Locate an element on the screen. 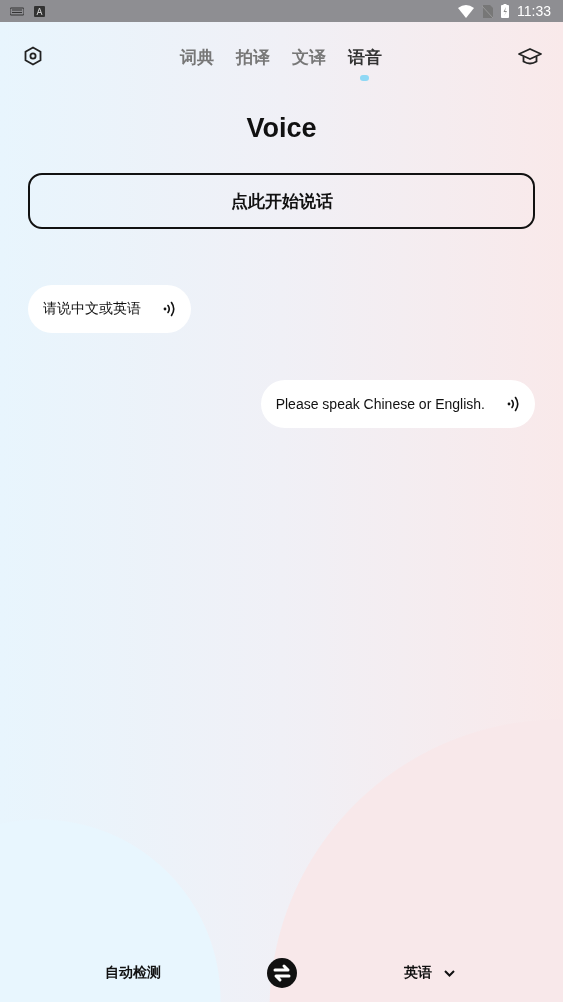  start-speaking-button: 点此开始说话 is located at coordinates (281, 201).